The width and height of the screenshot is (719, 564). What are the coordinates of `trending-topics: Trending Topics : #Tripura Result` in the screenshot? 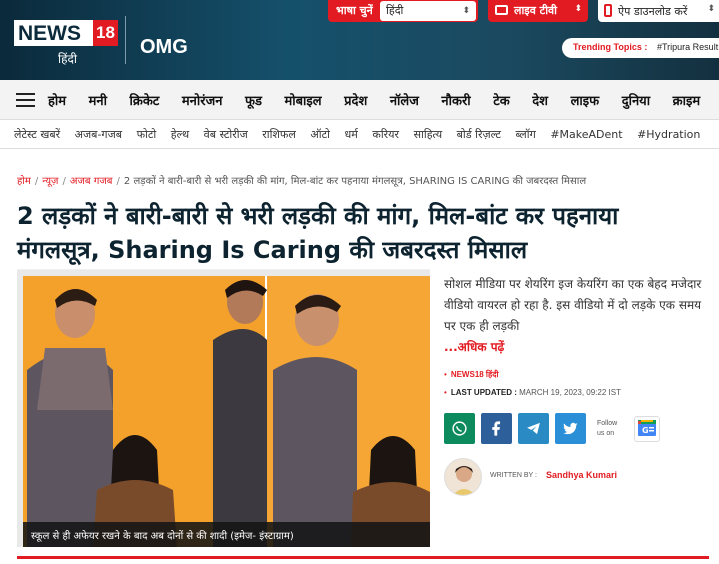 It's located at (640, 48).